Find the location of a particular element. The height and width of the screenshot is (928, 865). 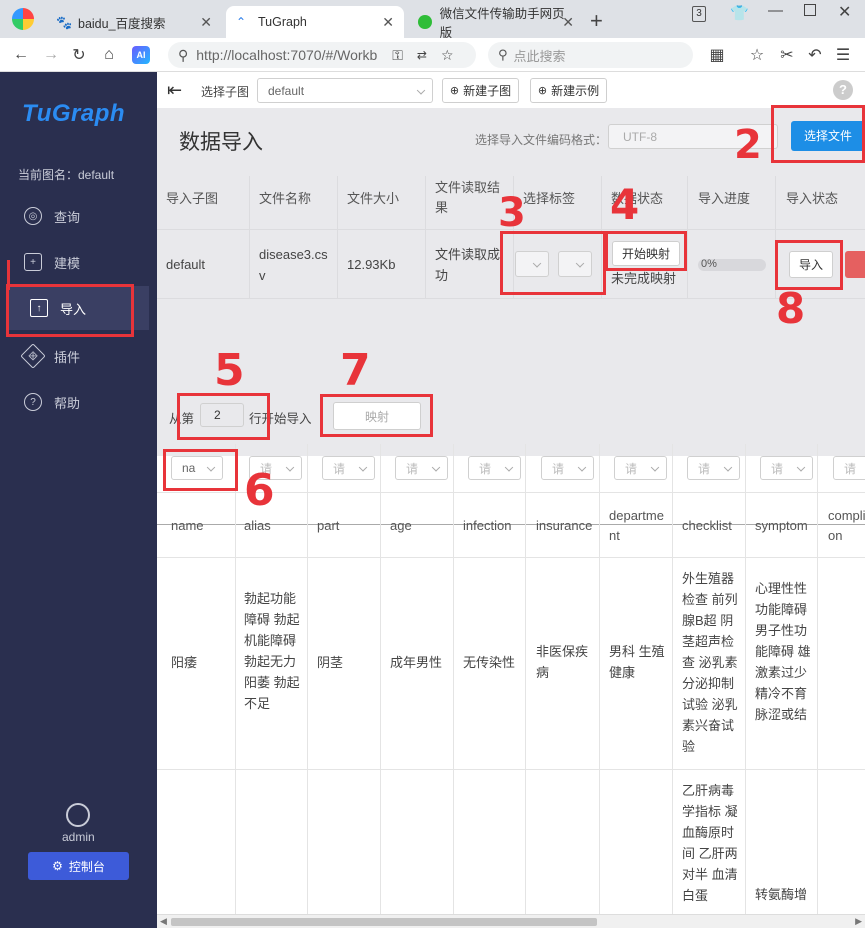

import-button: 导入 is located at coordinates (811, 264).